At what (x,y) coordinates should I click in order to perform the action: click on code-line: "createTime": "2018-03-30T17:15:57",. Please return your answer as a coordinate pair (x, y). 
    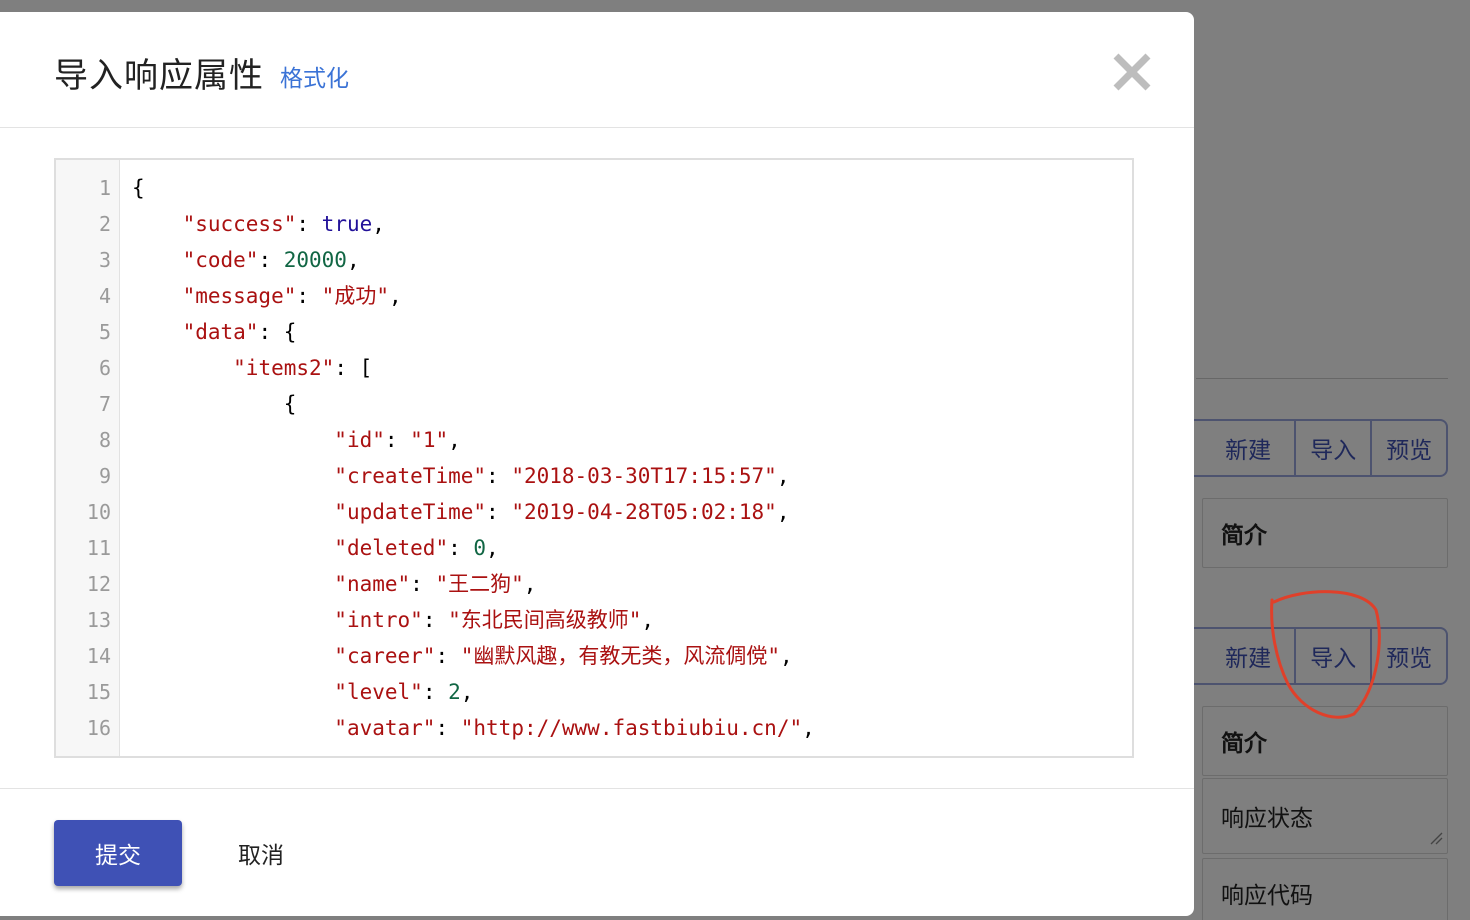
    Looking at the image, I should click on (460, 476).